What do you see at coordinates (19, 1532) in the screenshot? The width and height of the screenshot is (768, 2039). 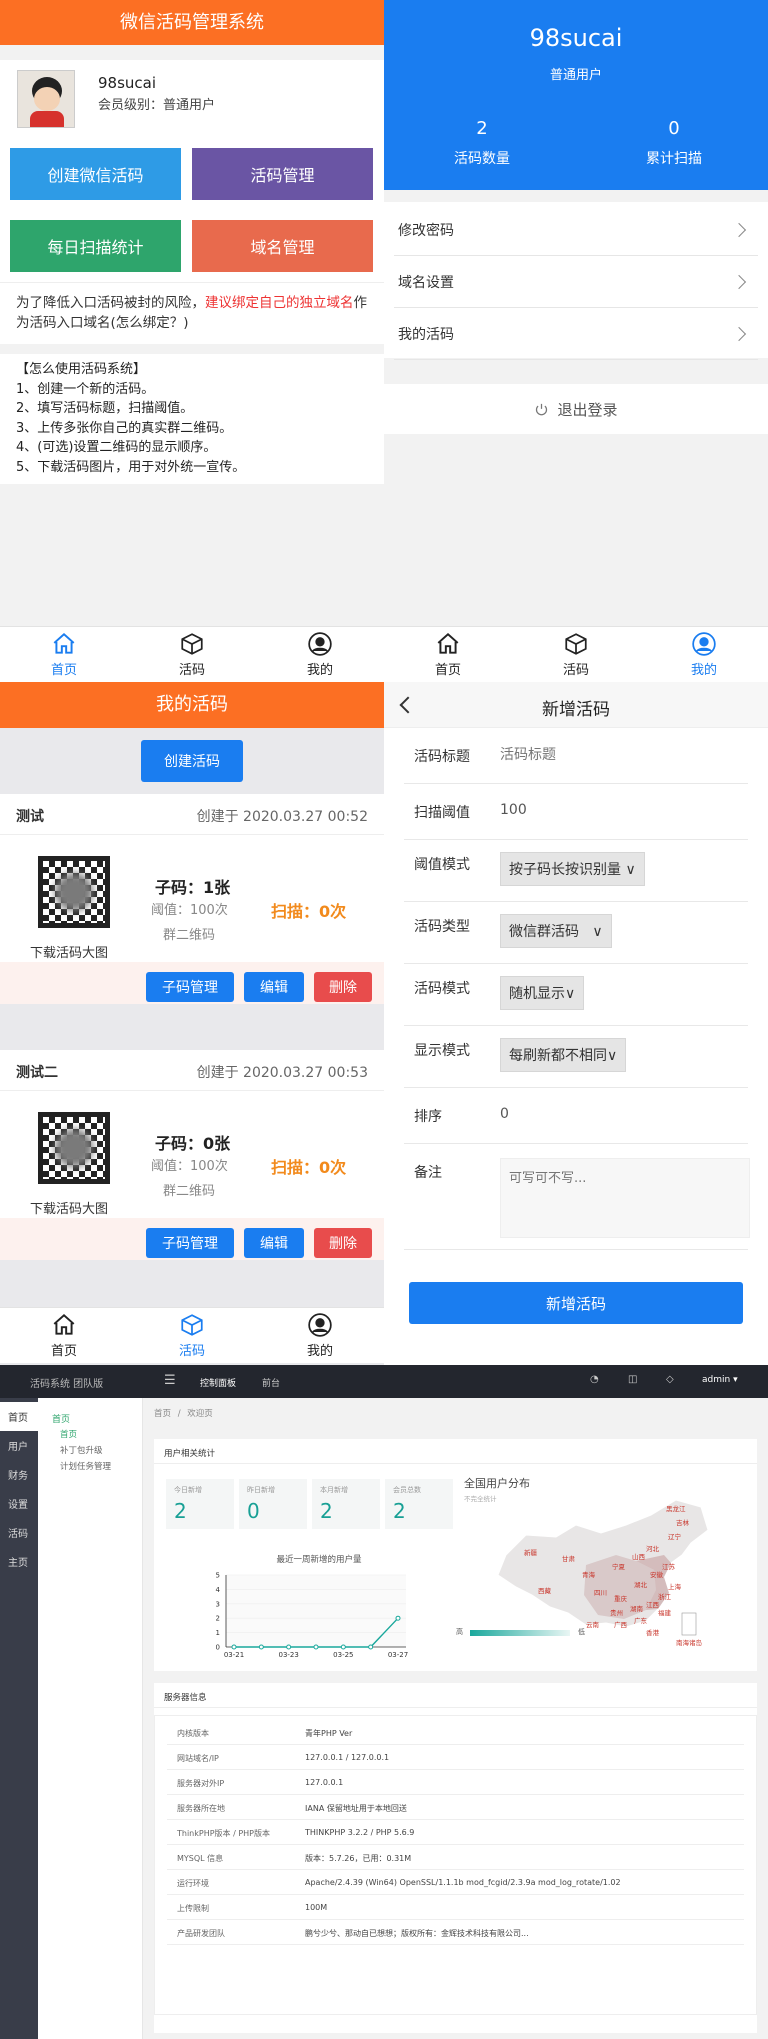 I see `sidebar-item-qrcode: 活码` at bounding box center [19, 1532].